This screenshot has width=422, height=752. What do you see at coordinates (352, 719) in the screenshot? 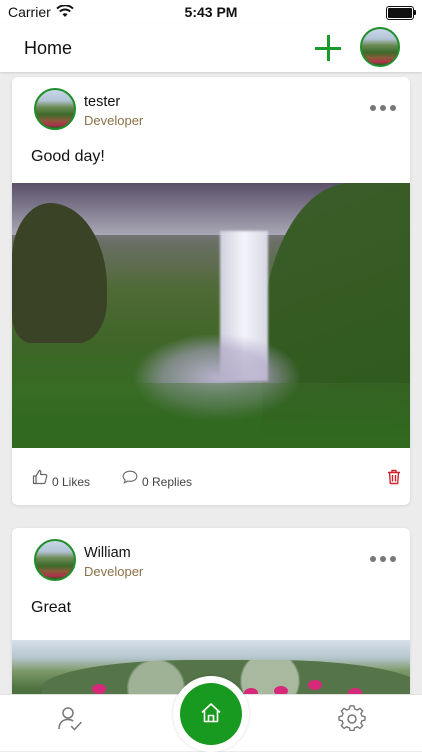
I see `gear-icon` at bounding box center [352, 719].